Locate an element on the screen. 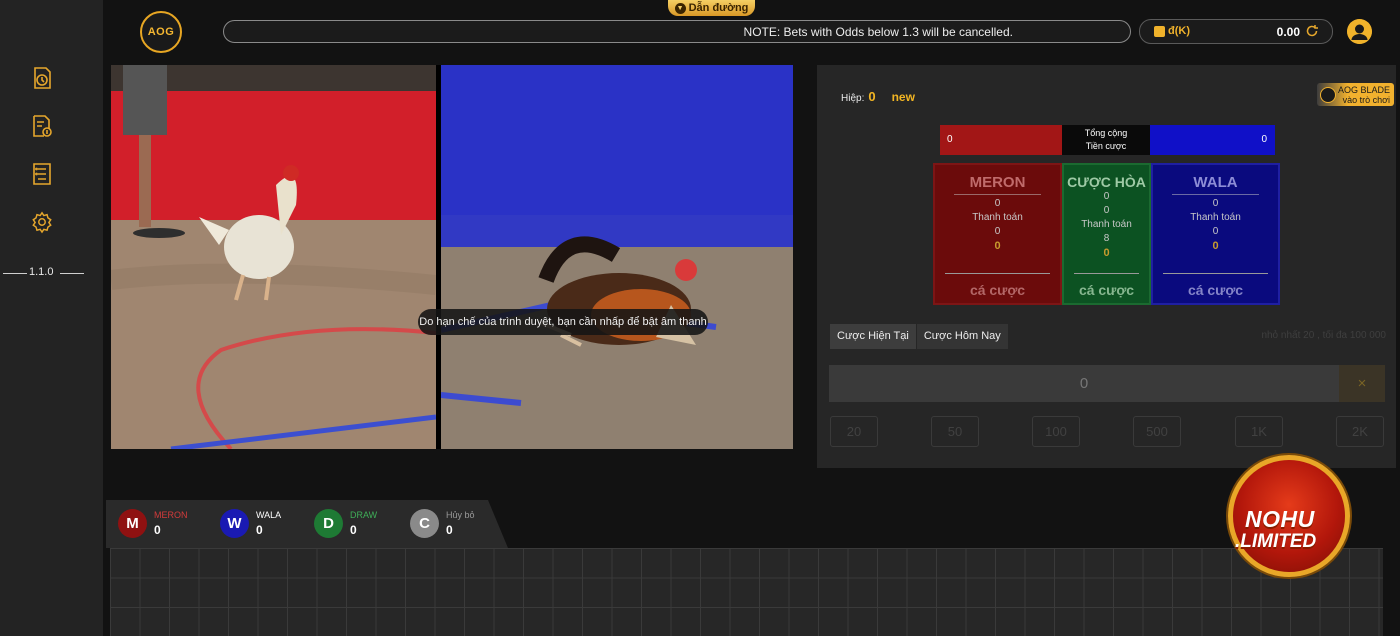 The height and width of the screenshot is (636, 1400). meron-payout-label: Thanh toán is located at coordinates (997, 217).